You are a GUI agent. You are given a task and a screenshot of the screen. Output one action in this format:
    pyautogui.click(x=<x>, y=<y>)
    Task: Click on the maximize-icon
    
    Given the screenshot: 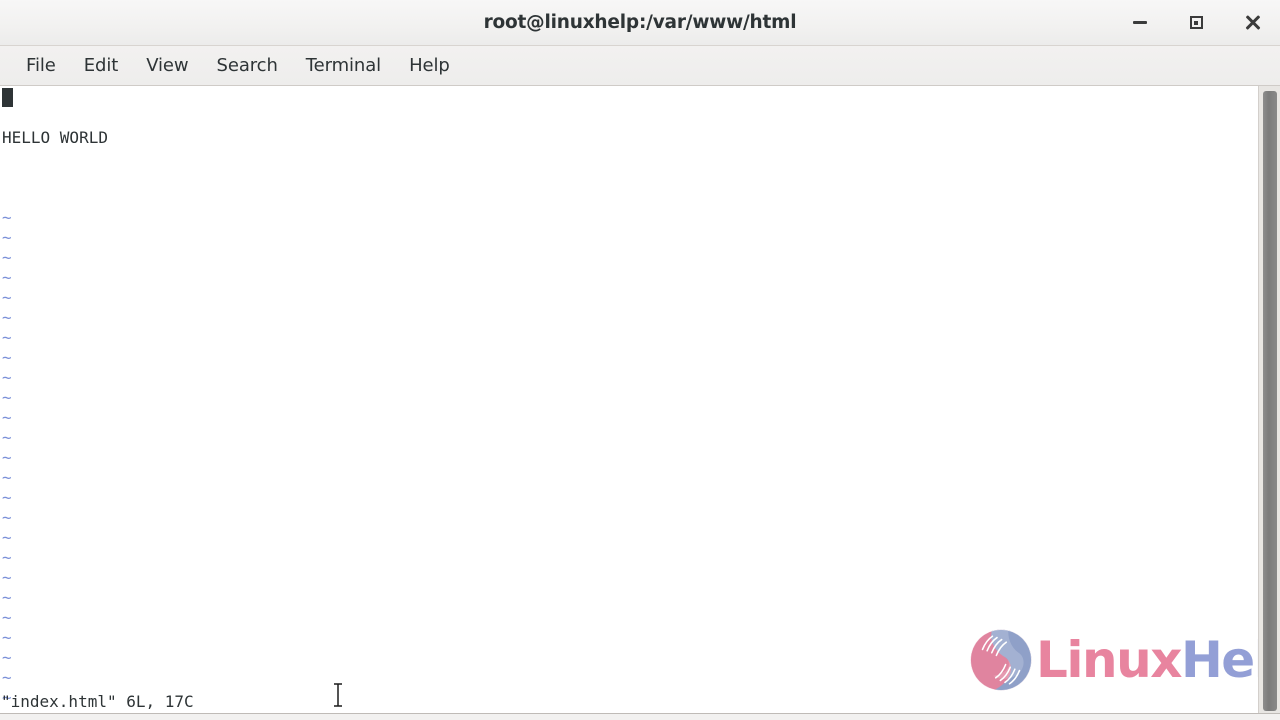 What is the action you would take?
    pyautogui.click(x=1196, y=22)
    